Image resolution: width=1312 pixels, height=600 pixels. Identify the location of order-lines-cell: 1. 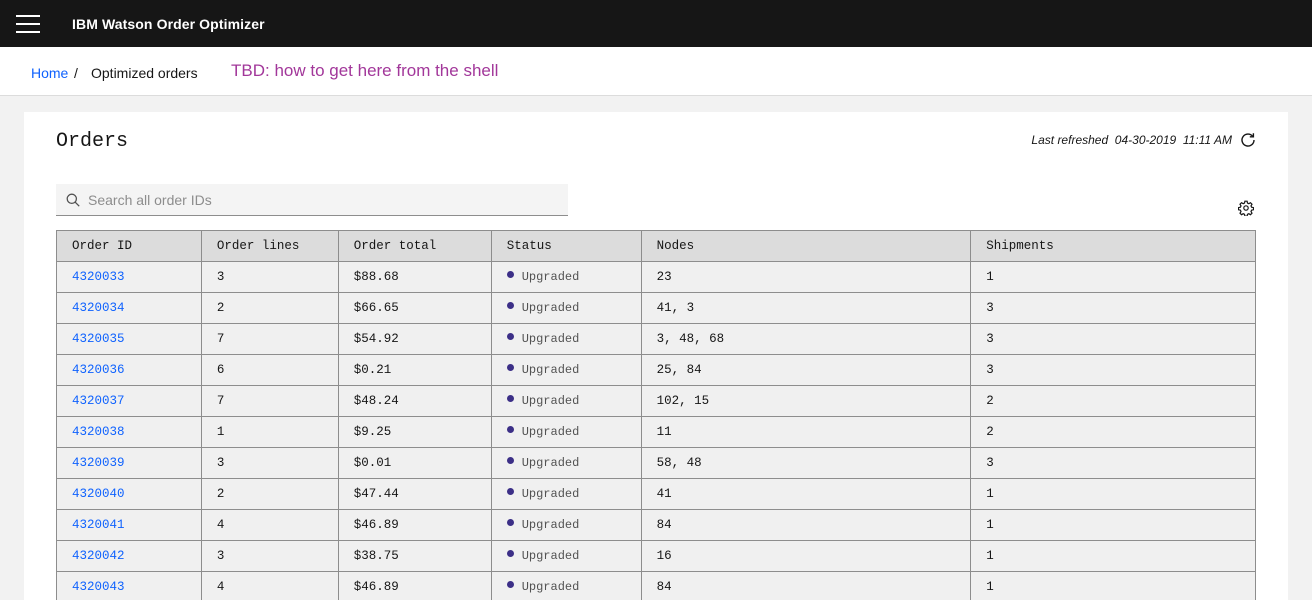
(269, 432).